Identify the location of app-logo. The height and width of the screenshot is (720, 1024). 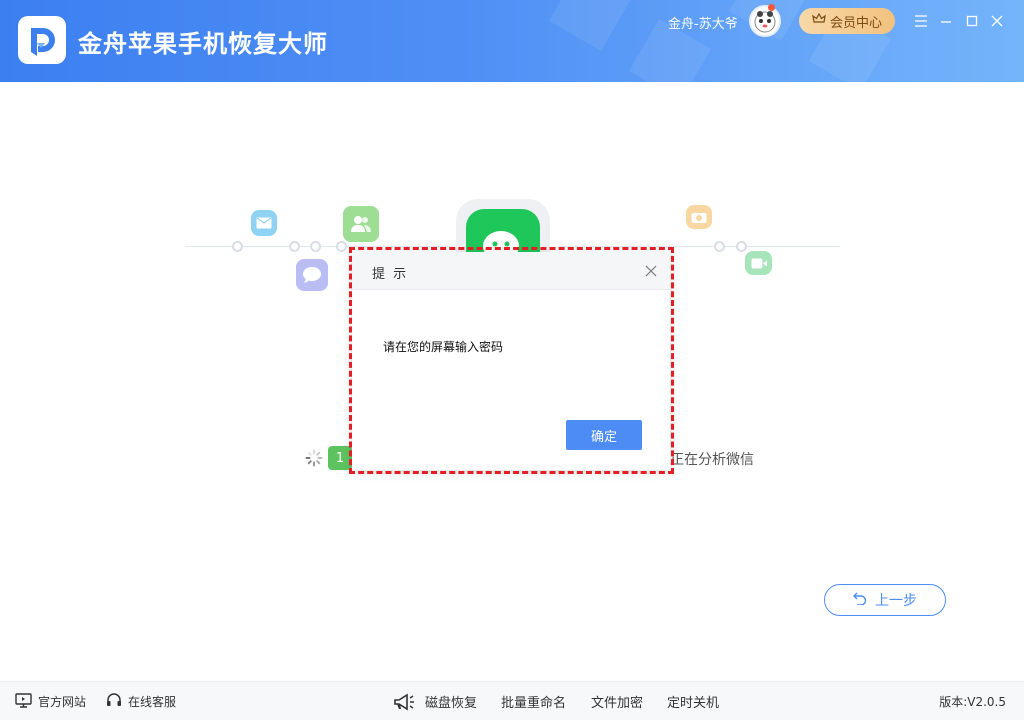
(42, 40).